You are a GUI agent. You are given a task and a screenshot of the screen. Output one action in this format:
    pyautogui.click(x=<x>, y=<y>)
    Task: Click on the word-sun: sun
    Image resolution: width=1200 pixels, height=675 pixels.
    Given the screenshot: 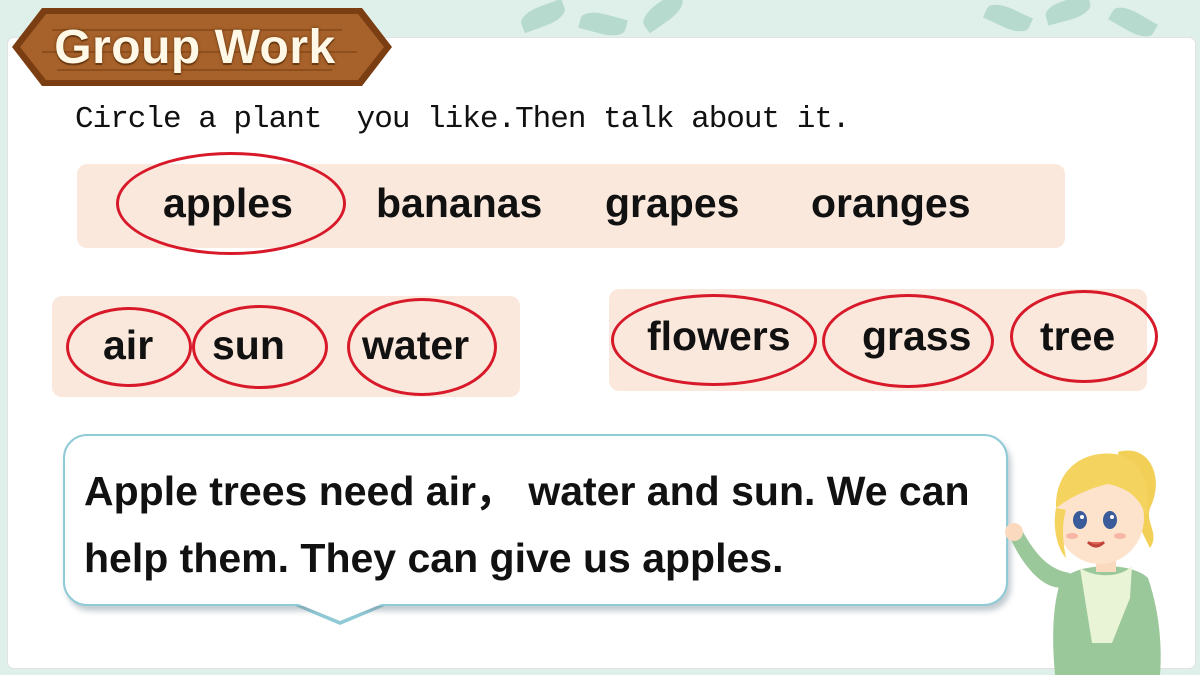 What is the action you would take?
    pyautogui.click(x=248, y=345)
    